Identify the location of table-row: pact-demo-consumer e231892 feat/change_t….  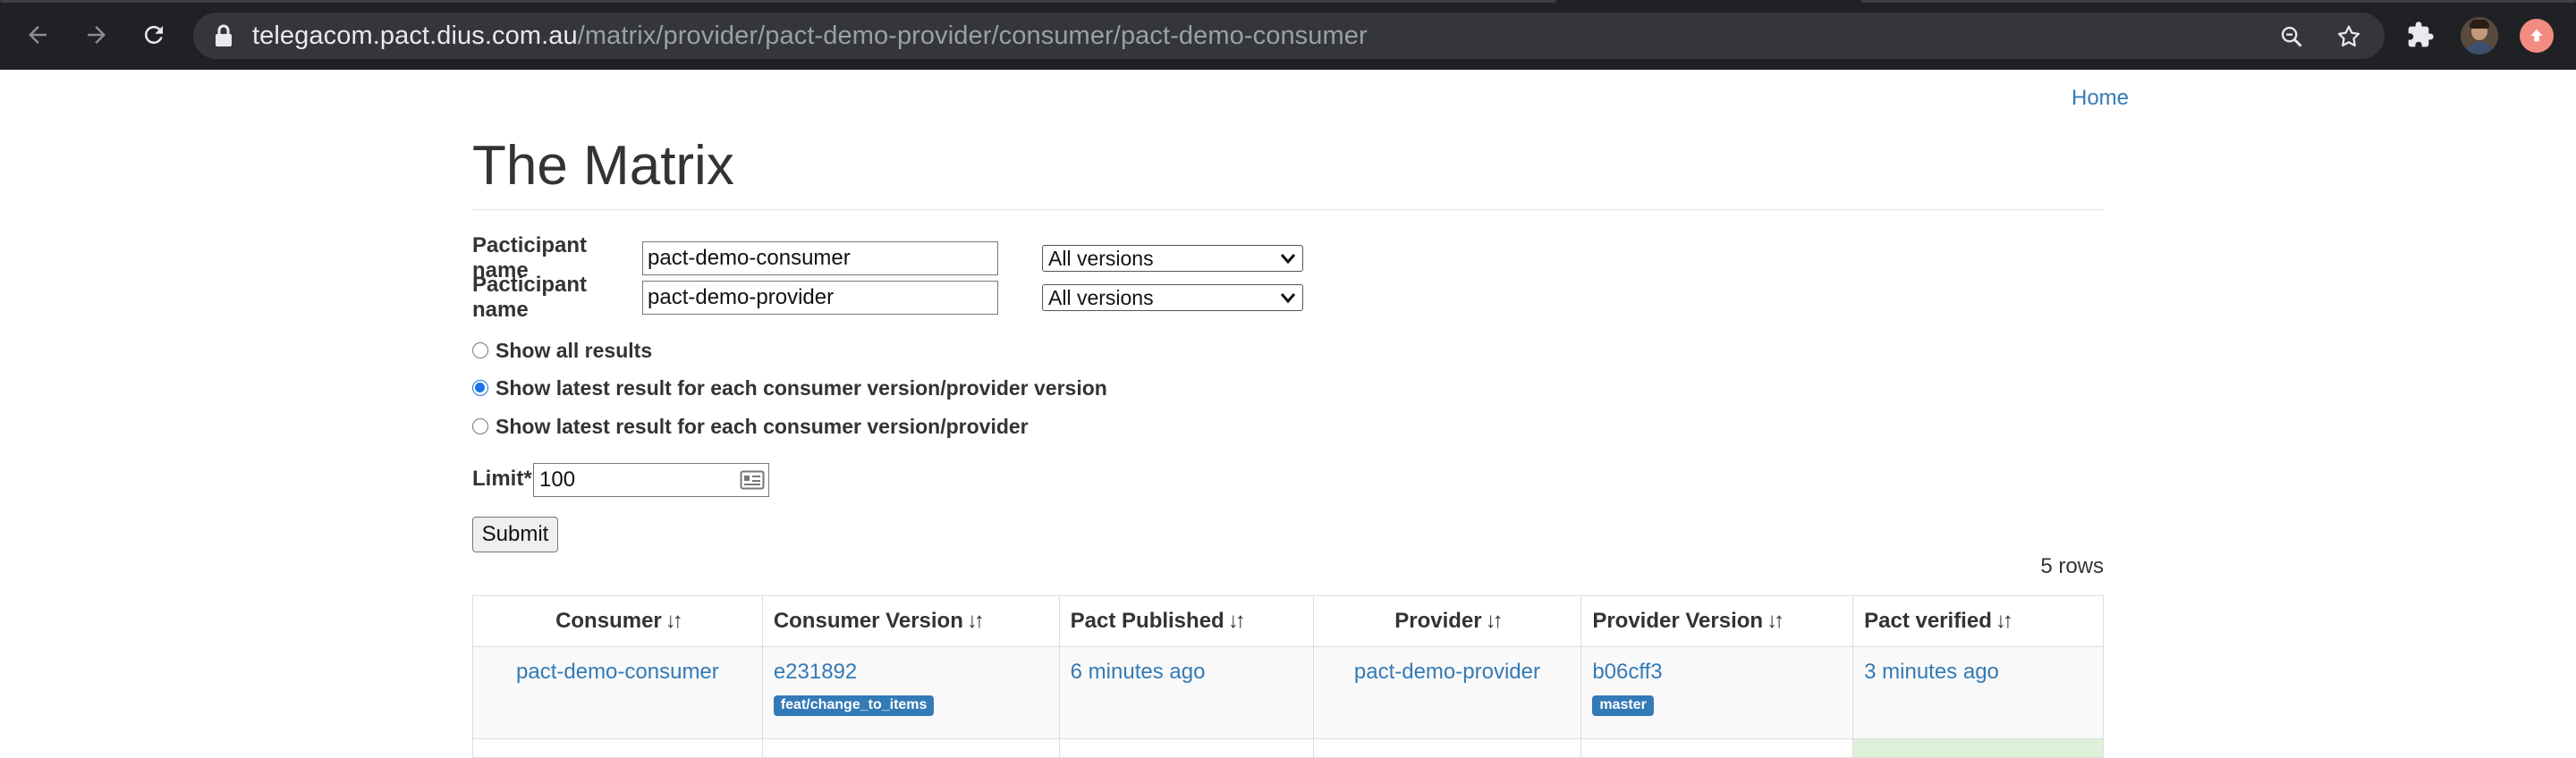
(1288, 692).